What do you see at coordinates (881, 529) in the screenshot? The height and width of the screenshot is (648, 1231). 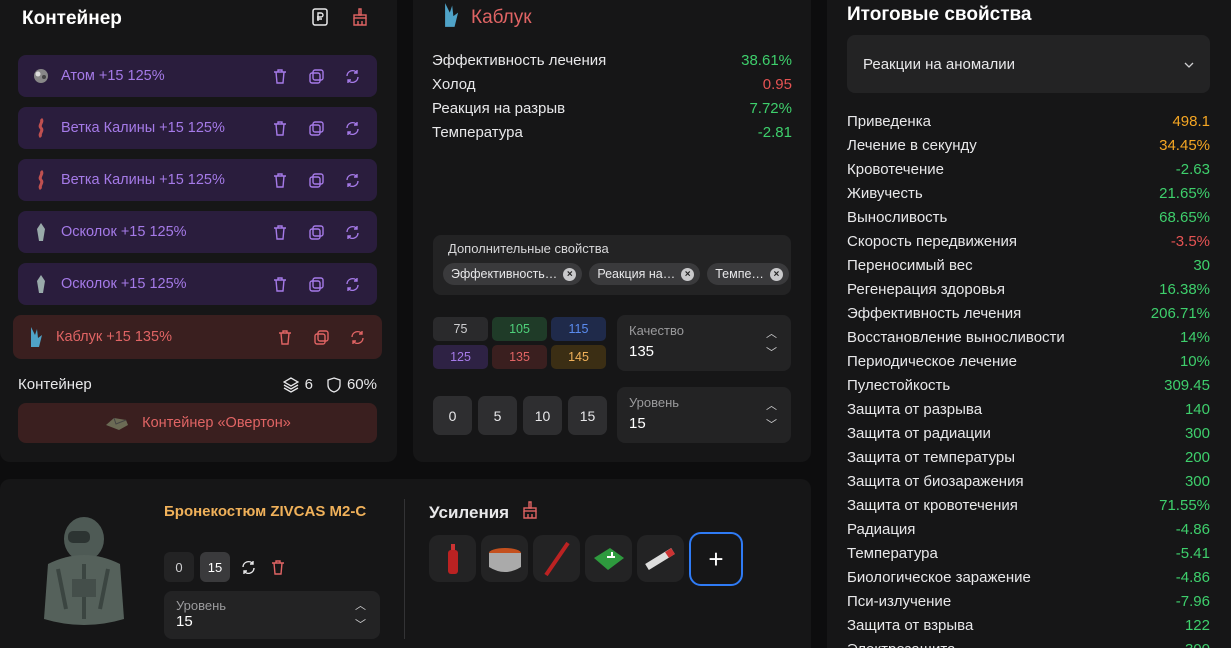 I see `stat-name: Радиация` at bounding box center [881, 529].